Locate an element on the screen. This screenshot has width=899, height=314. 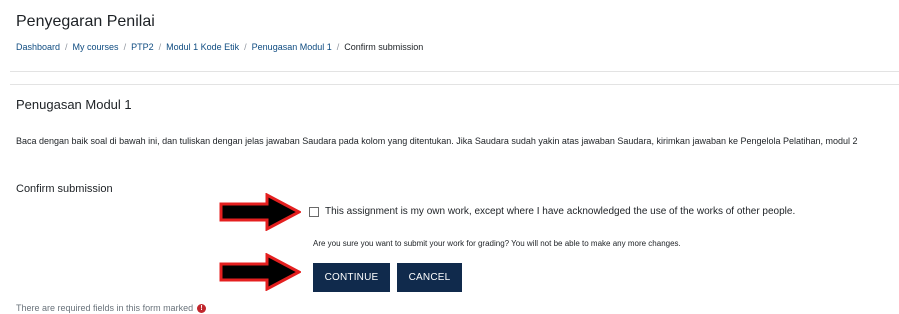
page-title: Penyegaran Penilai is located at coordinates (85, 21).